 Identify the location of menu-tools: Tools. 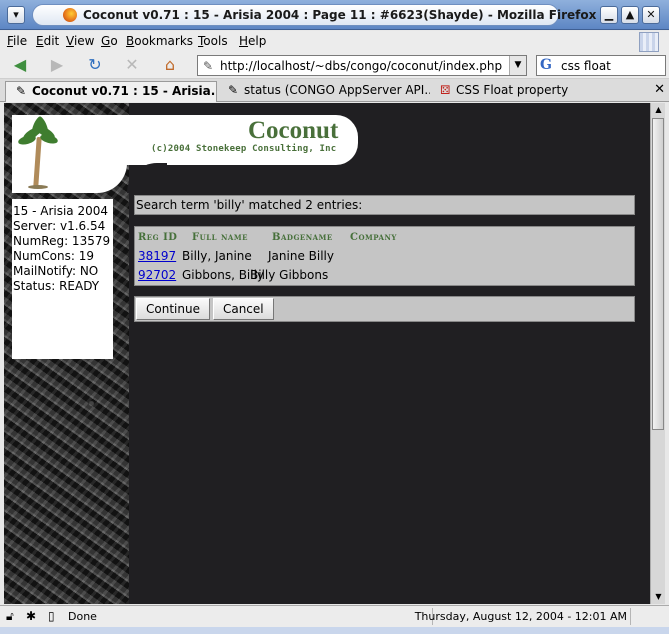
(213, 41).